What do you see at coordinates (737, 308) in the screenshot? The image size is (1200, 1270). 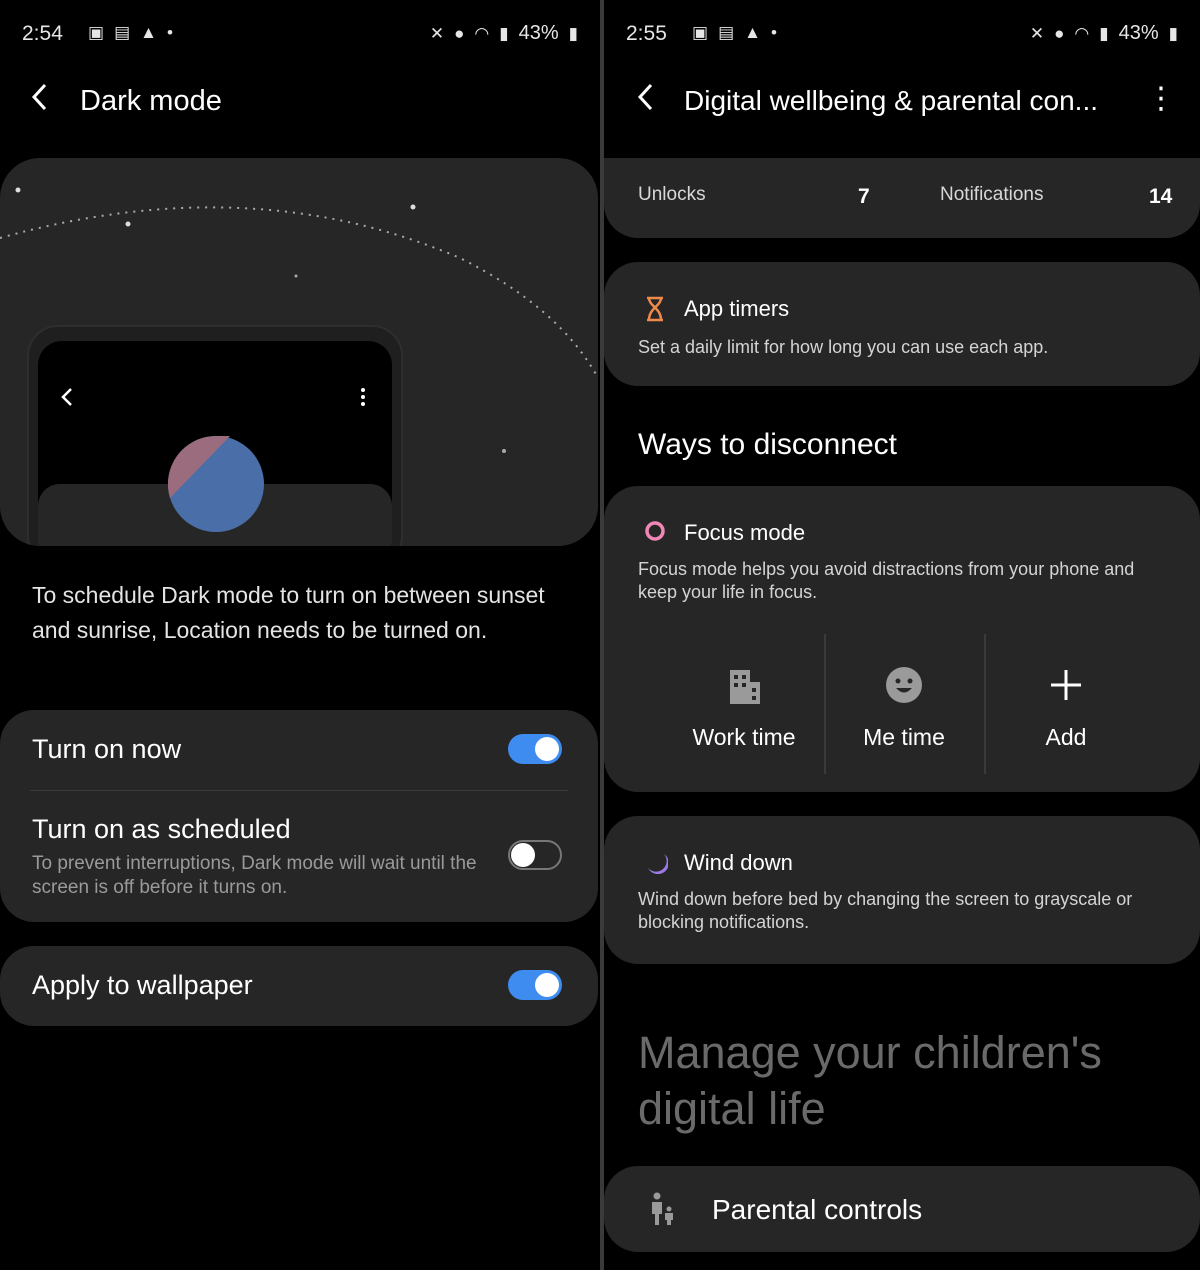 I see `app-timers-title: App timers` at bounding box center [737, 308].